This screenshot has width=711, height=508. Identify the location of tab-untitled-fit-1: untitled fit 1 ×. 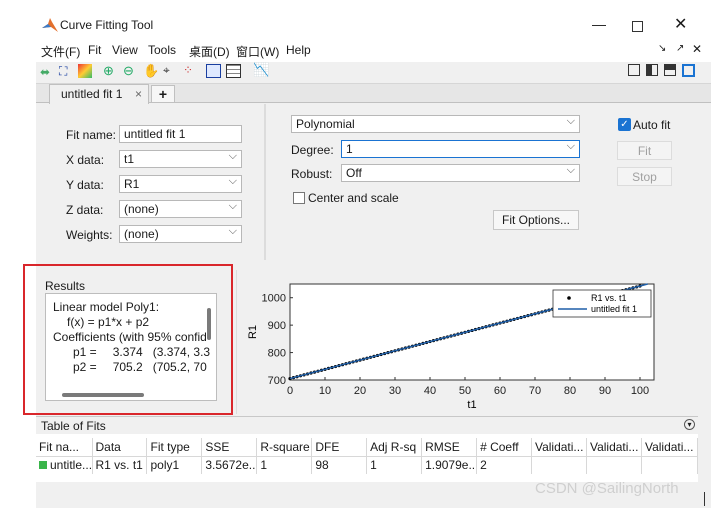
(99, 94).